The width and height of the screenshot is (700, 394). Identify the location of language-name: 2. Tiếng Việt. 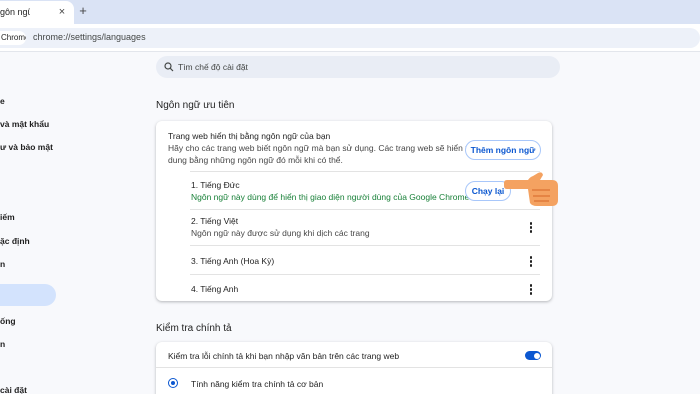
(215, 221).